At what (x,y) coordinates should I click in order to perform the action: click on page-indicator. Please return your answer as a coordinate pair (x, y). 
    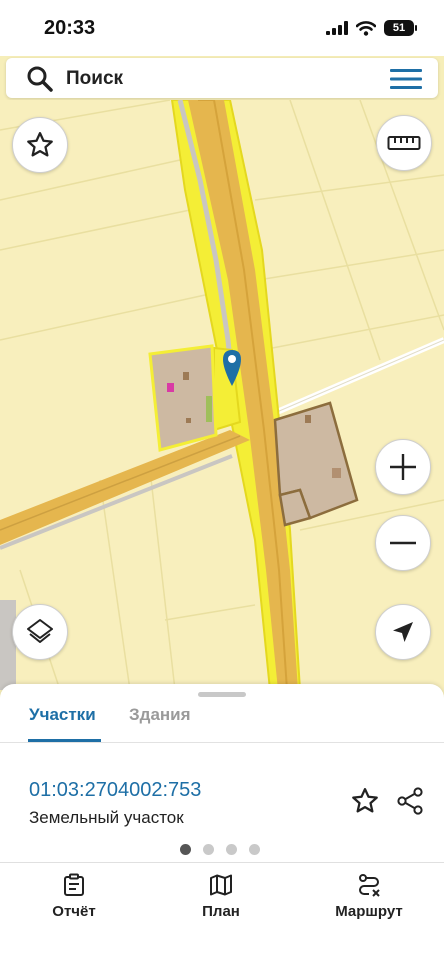
    Looking at the image, I should click on (220, 849).